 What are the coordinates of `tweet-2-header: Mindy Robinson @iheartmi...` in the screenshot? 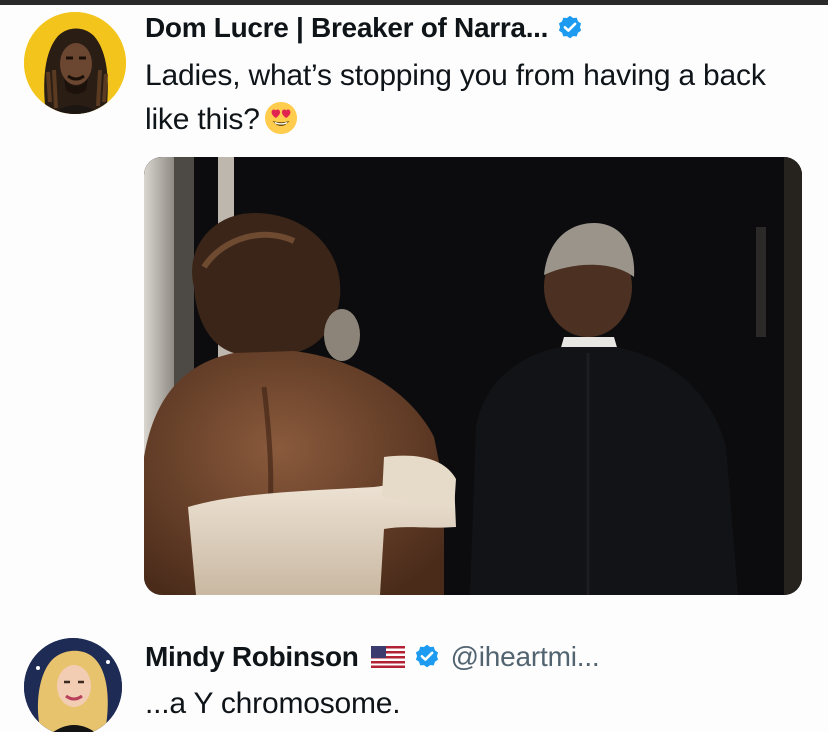 It's located at (372, 657).